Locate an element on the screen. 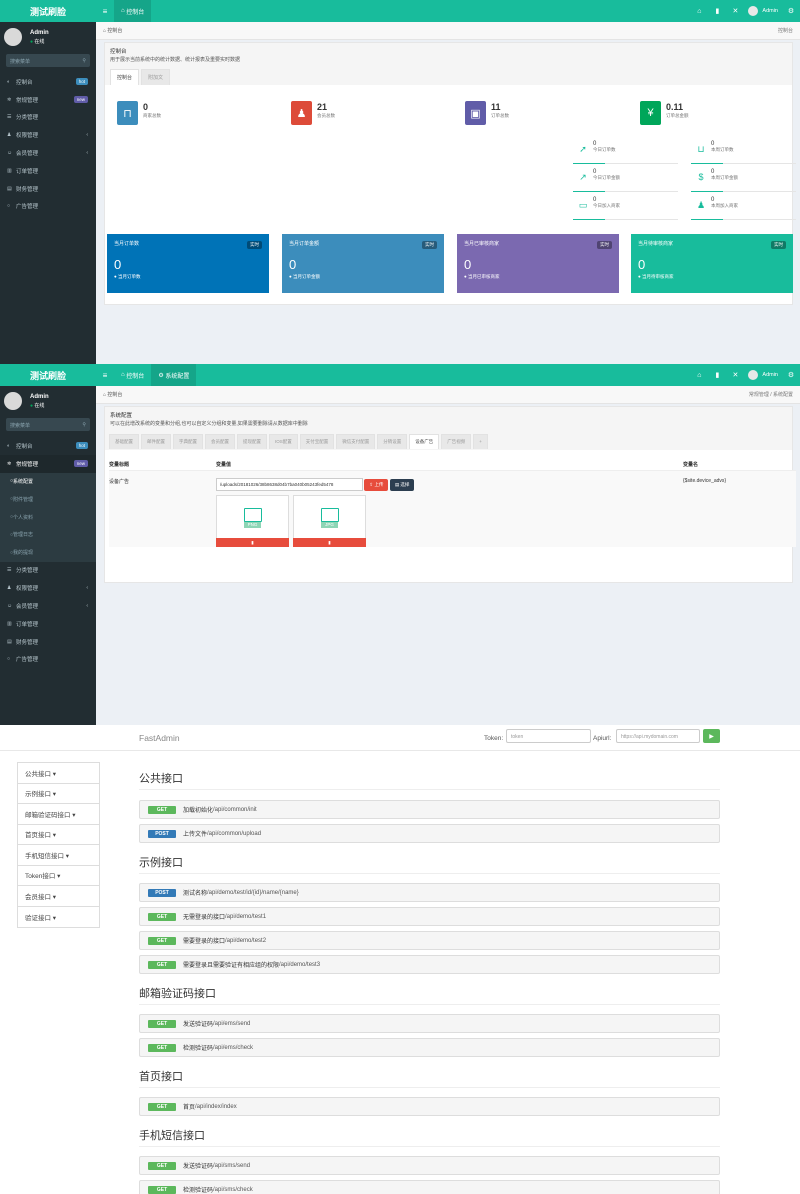  gear-icon: ⚙ is located at coordinates (162, 375).